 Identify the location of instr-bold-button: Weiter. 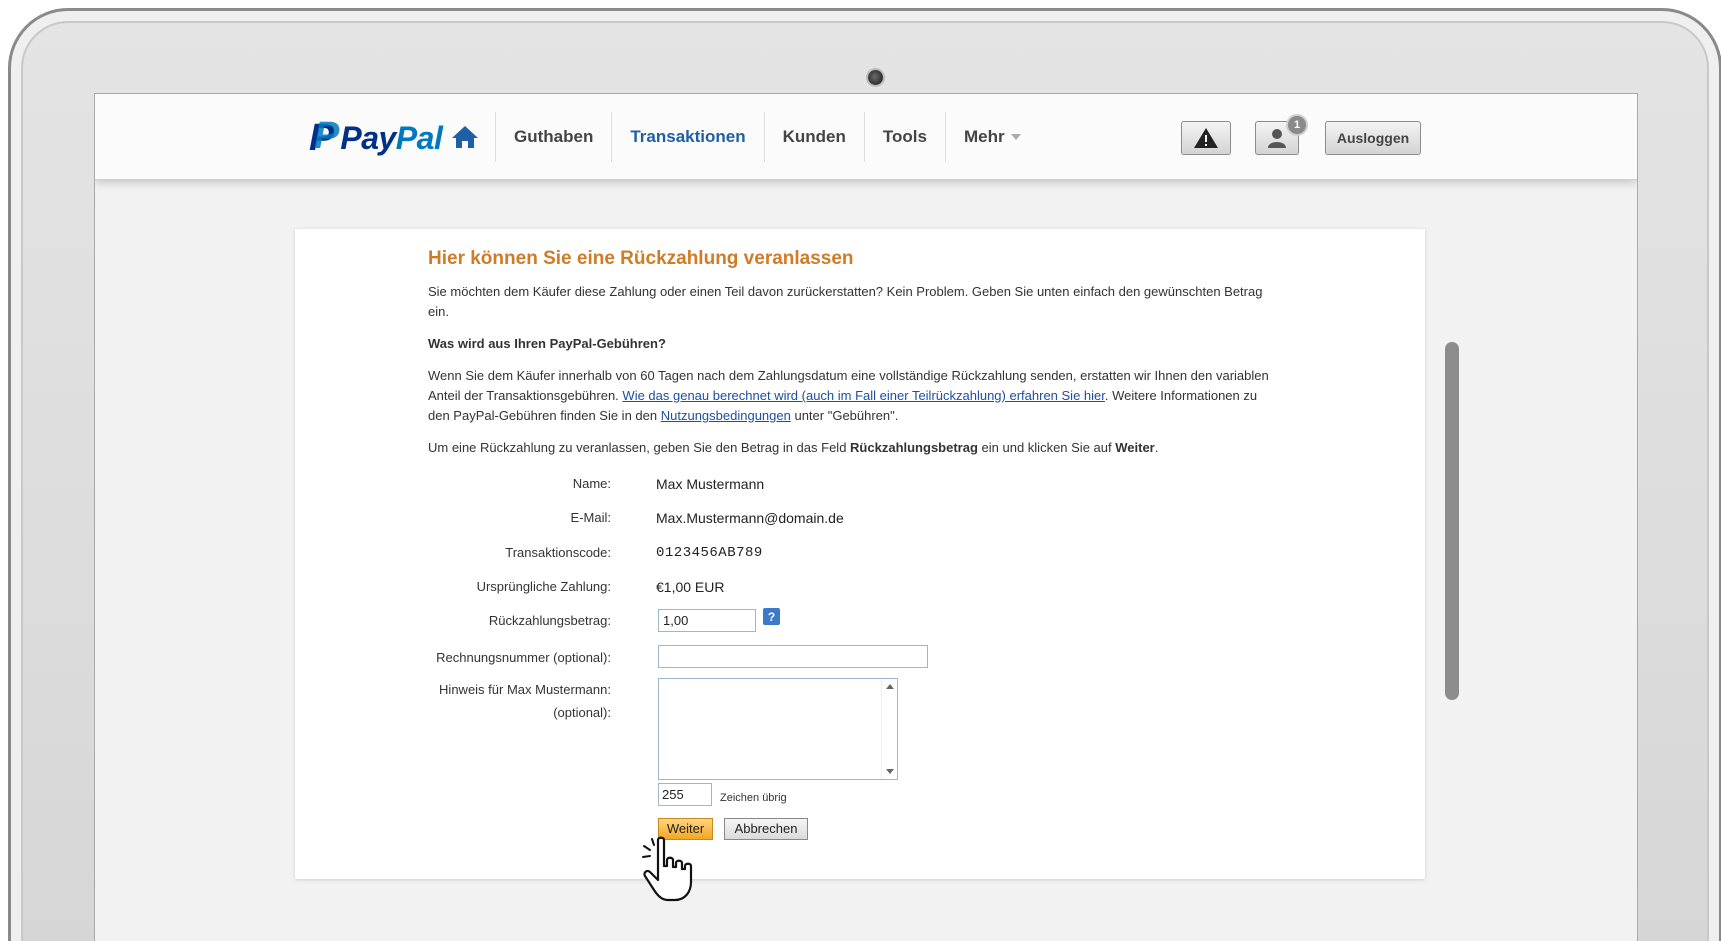
(1135, 447).